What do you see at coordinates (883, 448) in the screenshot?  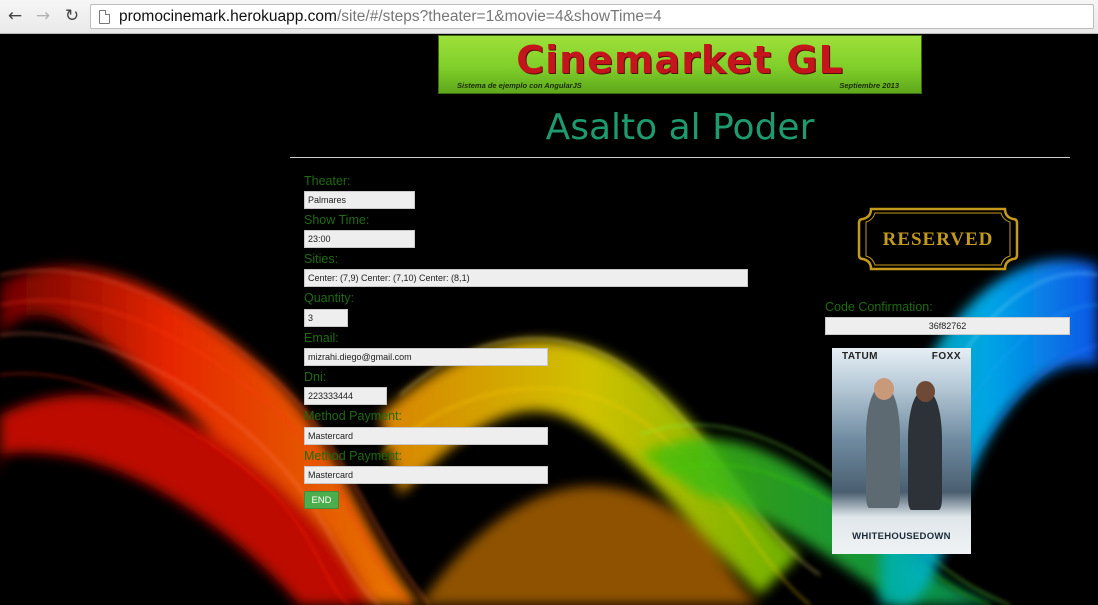 I see `poster-figure-left` at bounding box center [883, 448].